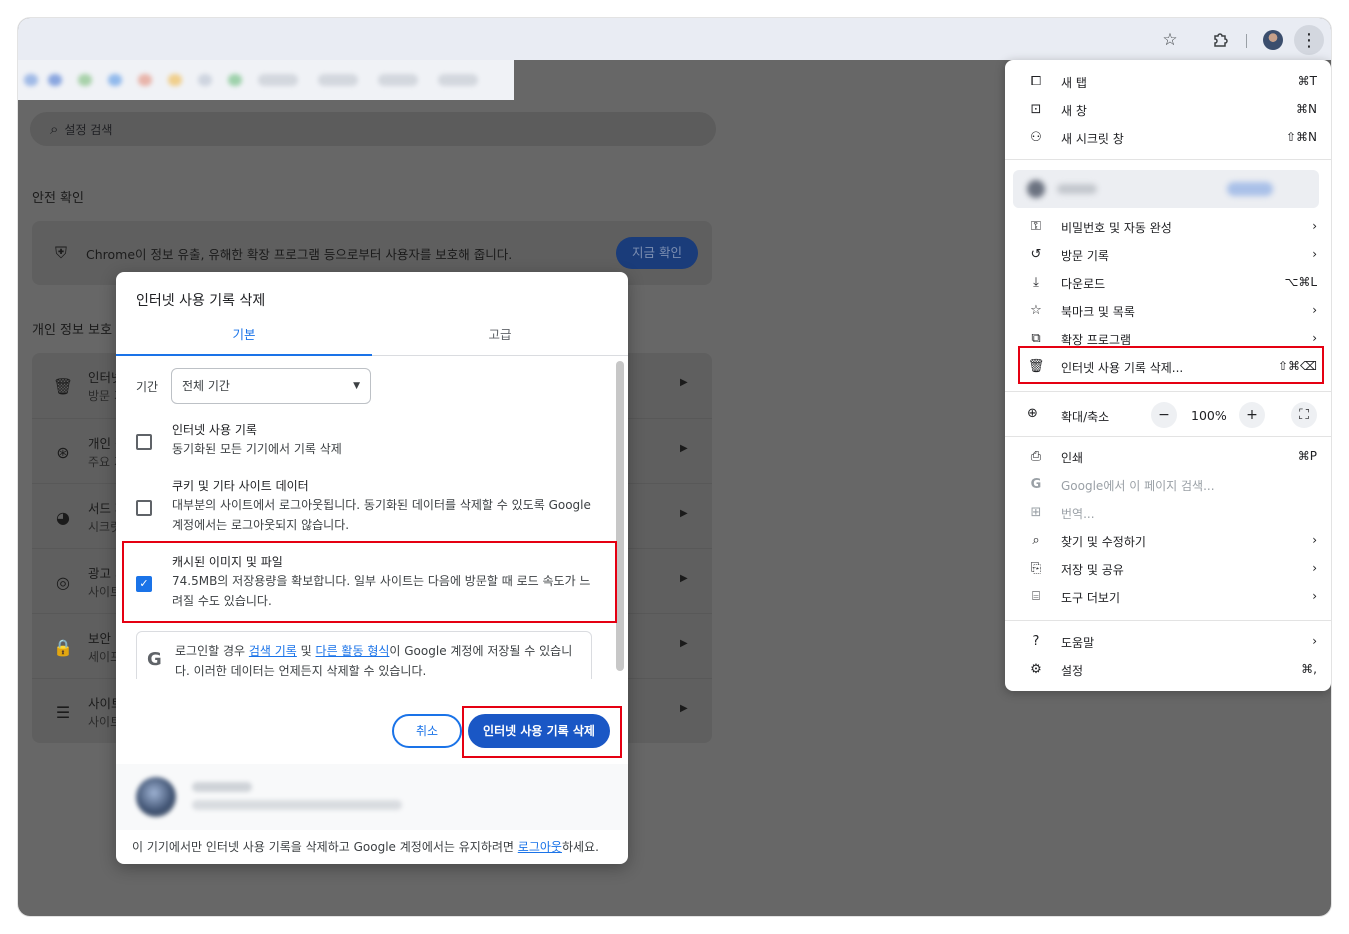  I want to click on dialog-scrollbar, so click(620, 516).